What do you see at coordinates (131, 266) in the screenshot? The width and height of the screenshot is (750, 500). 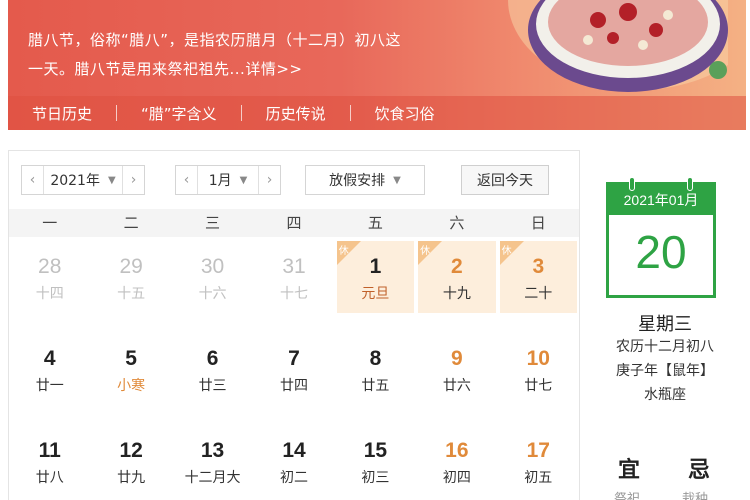 I see `day-number: 29` at bounding box center [131, 266].